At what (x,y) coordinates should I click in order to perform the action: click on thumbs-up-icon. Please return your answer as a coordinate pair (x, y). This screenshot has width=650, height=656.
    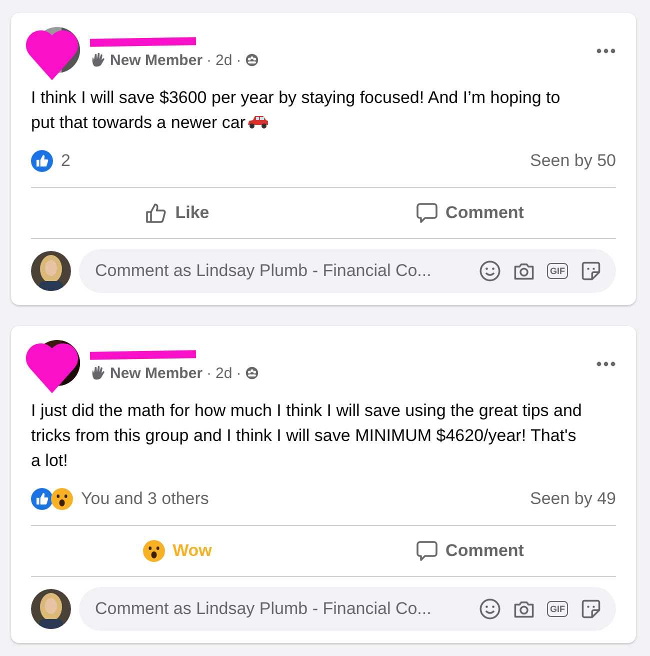
    Looking at the image, I should click on (156, 213).